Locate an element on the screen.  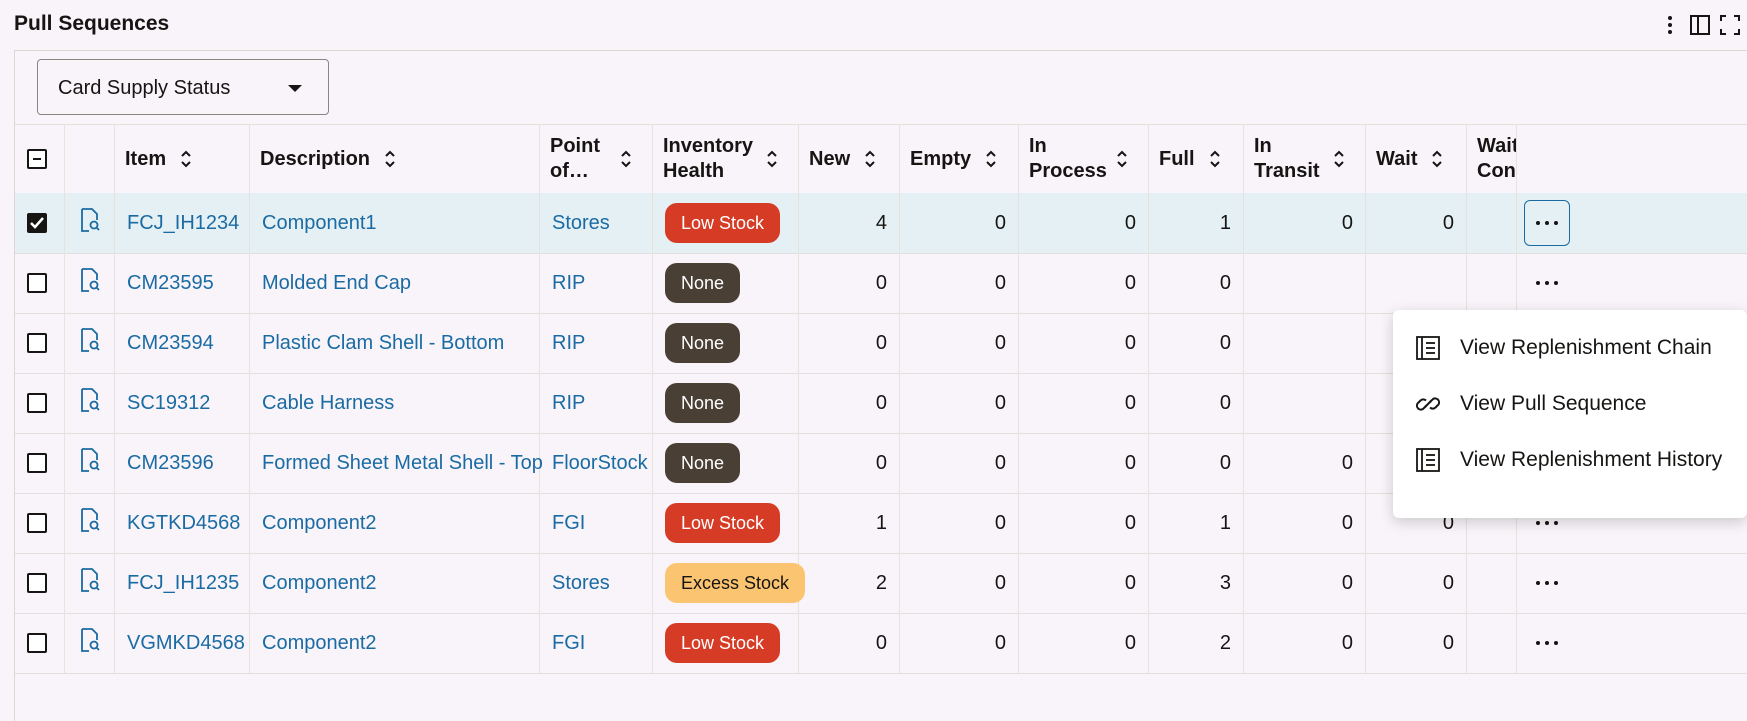
cell-description: Component2 is located at coordinates (395, 643).